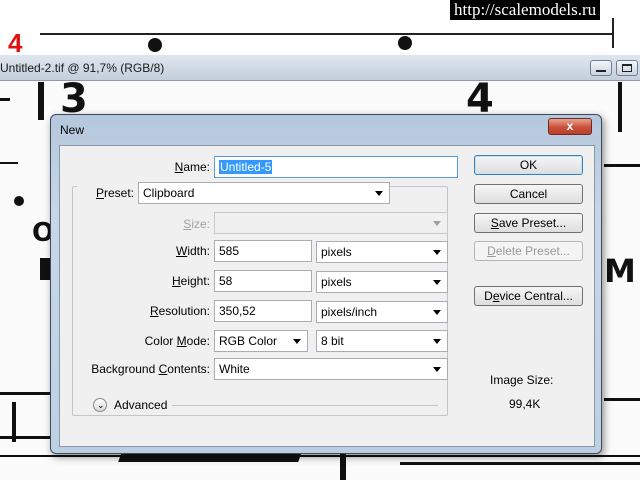 The image size is (640, 480). What do you see at coordinates (320, 68) in the screenshot?
I see `document-titlebar: Untitled-2.tif @ 91,7% (RGB/8)` at bounding box center [320, 68].